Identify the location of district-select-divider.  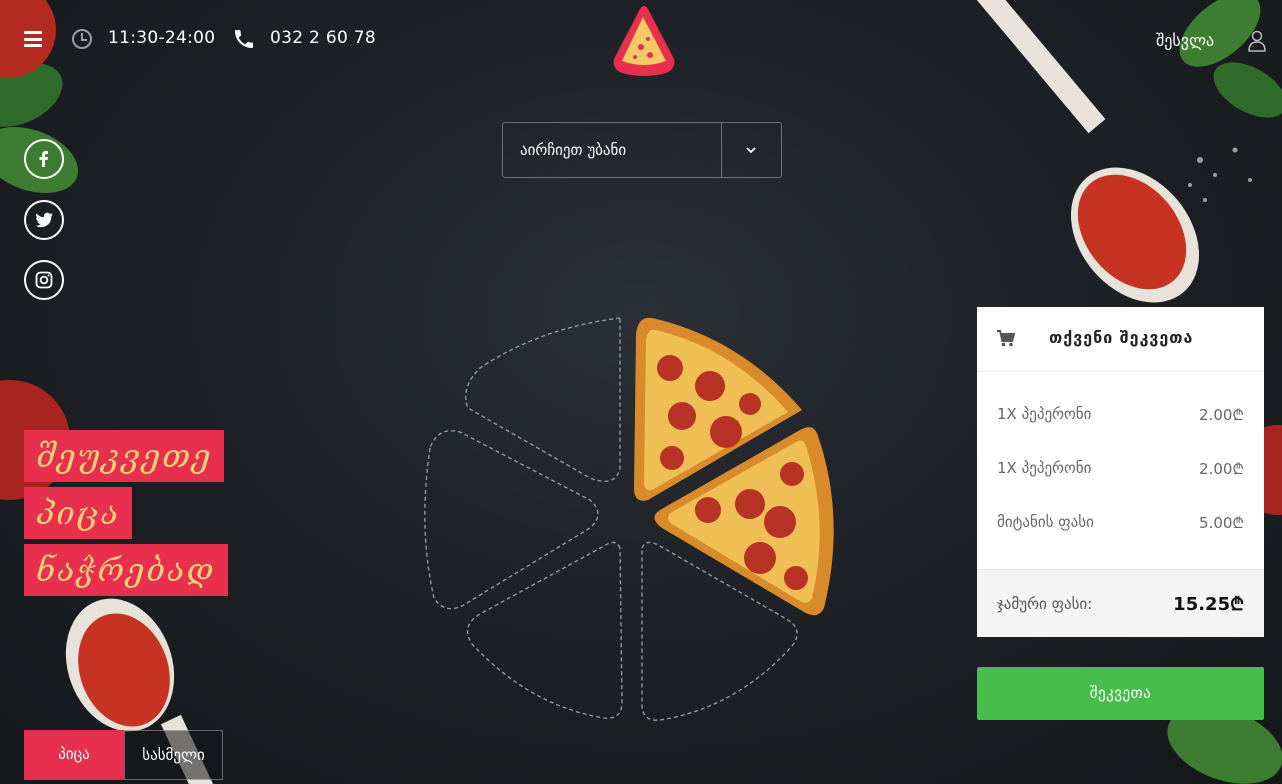
(721, 150).